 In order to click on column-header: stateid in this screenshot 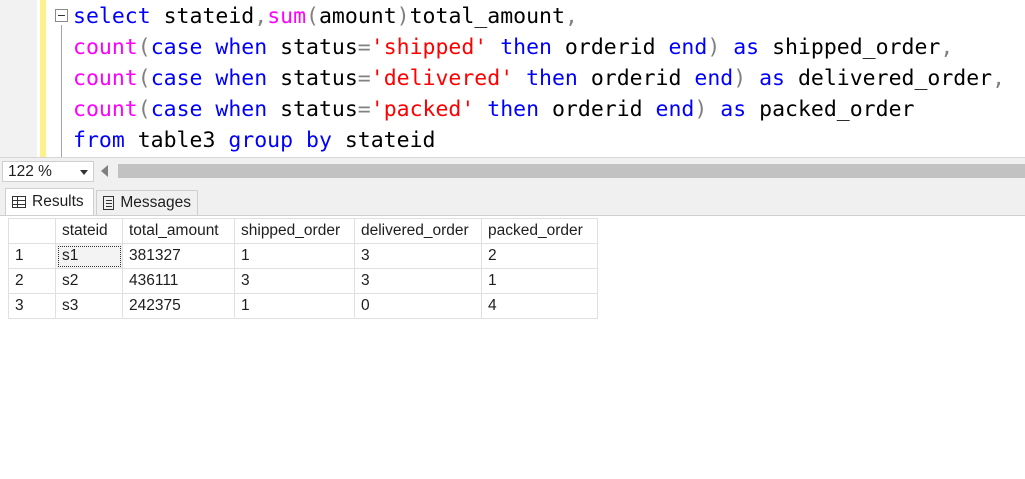, I will do `click(89, 231)`.